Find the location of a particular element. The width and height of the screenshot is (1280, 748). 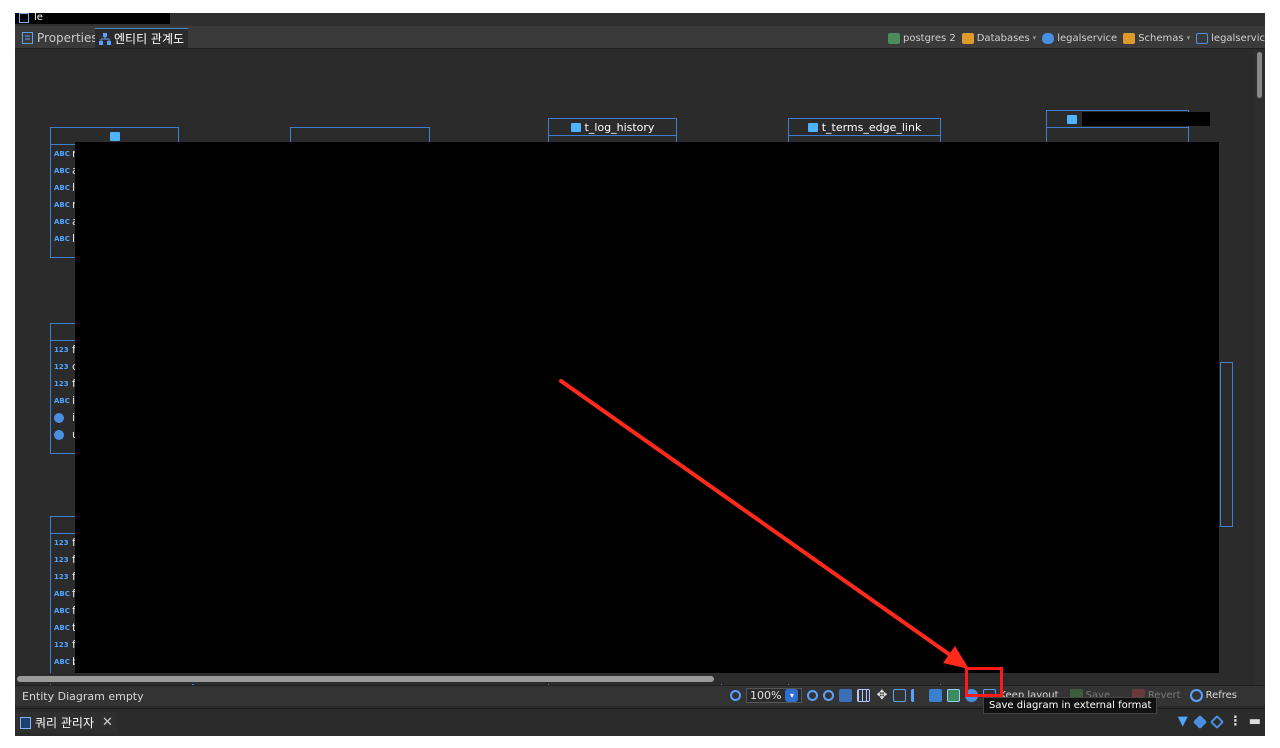

status-text: Entity Diagram empty is located at coordinates (83, 696).